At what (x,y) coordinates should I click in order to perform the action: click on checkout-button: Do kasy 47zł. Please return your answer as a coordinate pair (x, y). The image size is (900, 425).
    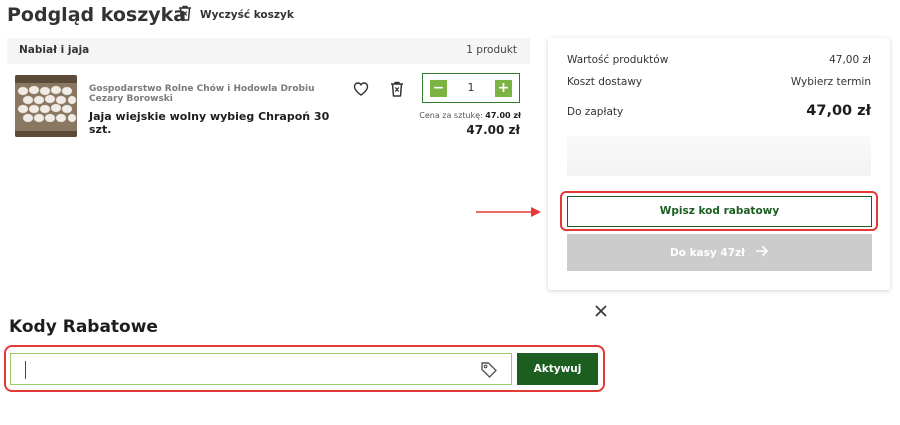
    Looking at the image, I should click on (719, 252).